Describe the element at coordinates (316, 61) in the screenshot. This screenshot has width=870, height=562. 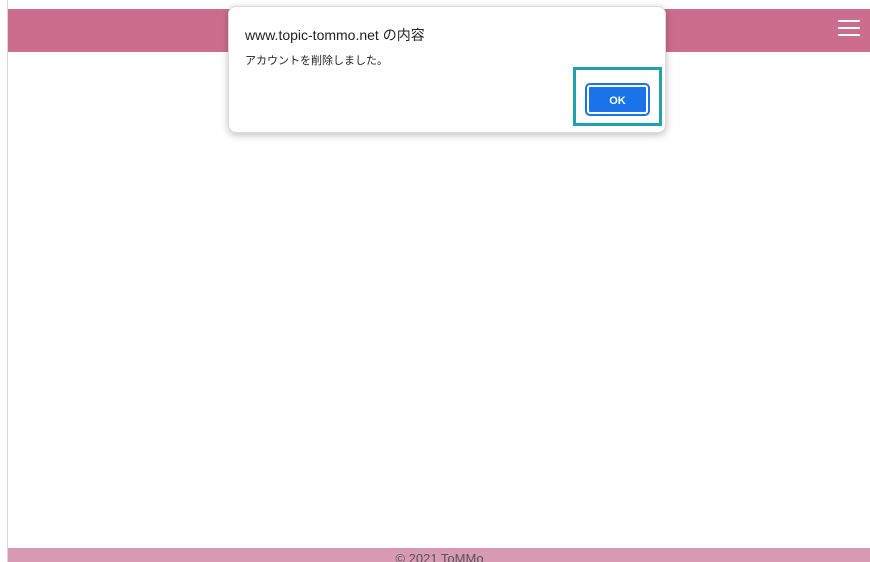
I see `dialog-message: アカウントを削除しました。` at that location.